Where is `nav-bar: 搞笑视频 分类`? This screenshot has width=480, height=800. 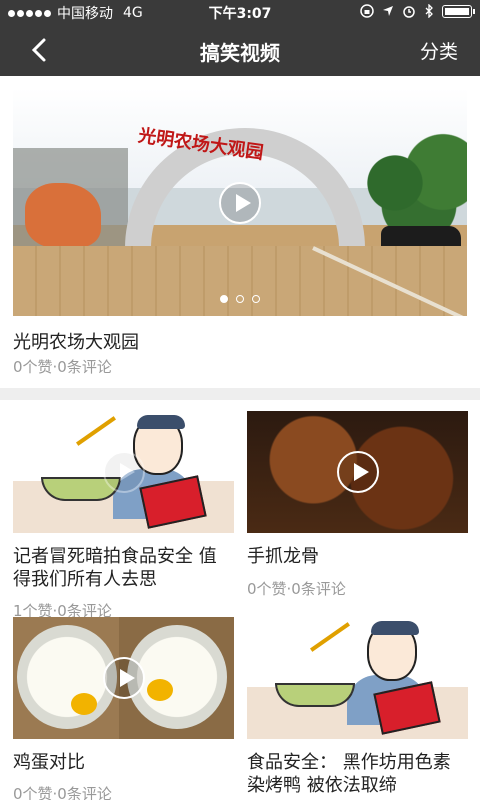 nav-bar: 搞笑视频 分类 is located at coordinates (240, 50).